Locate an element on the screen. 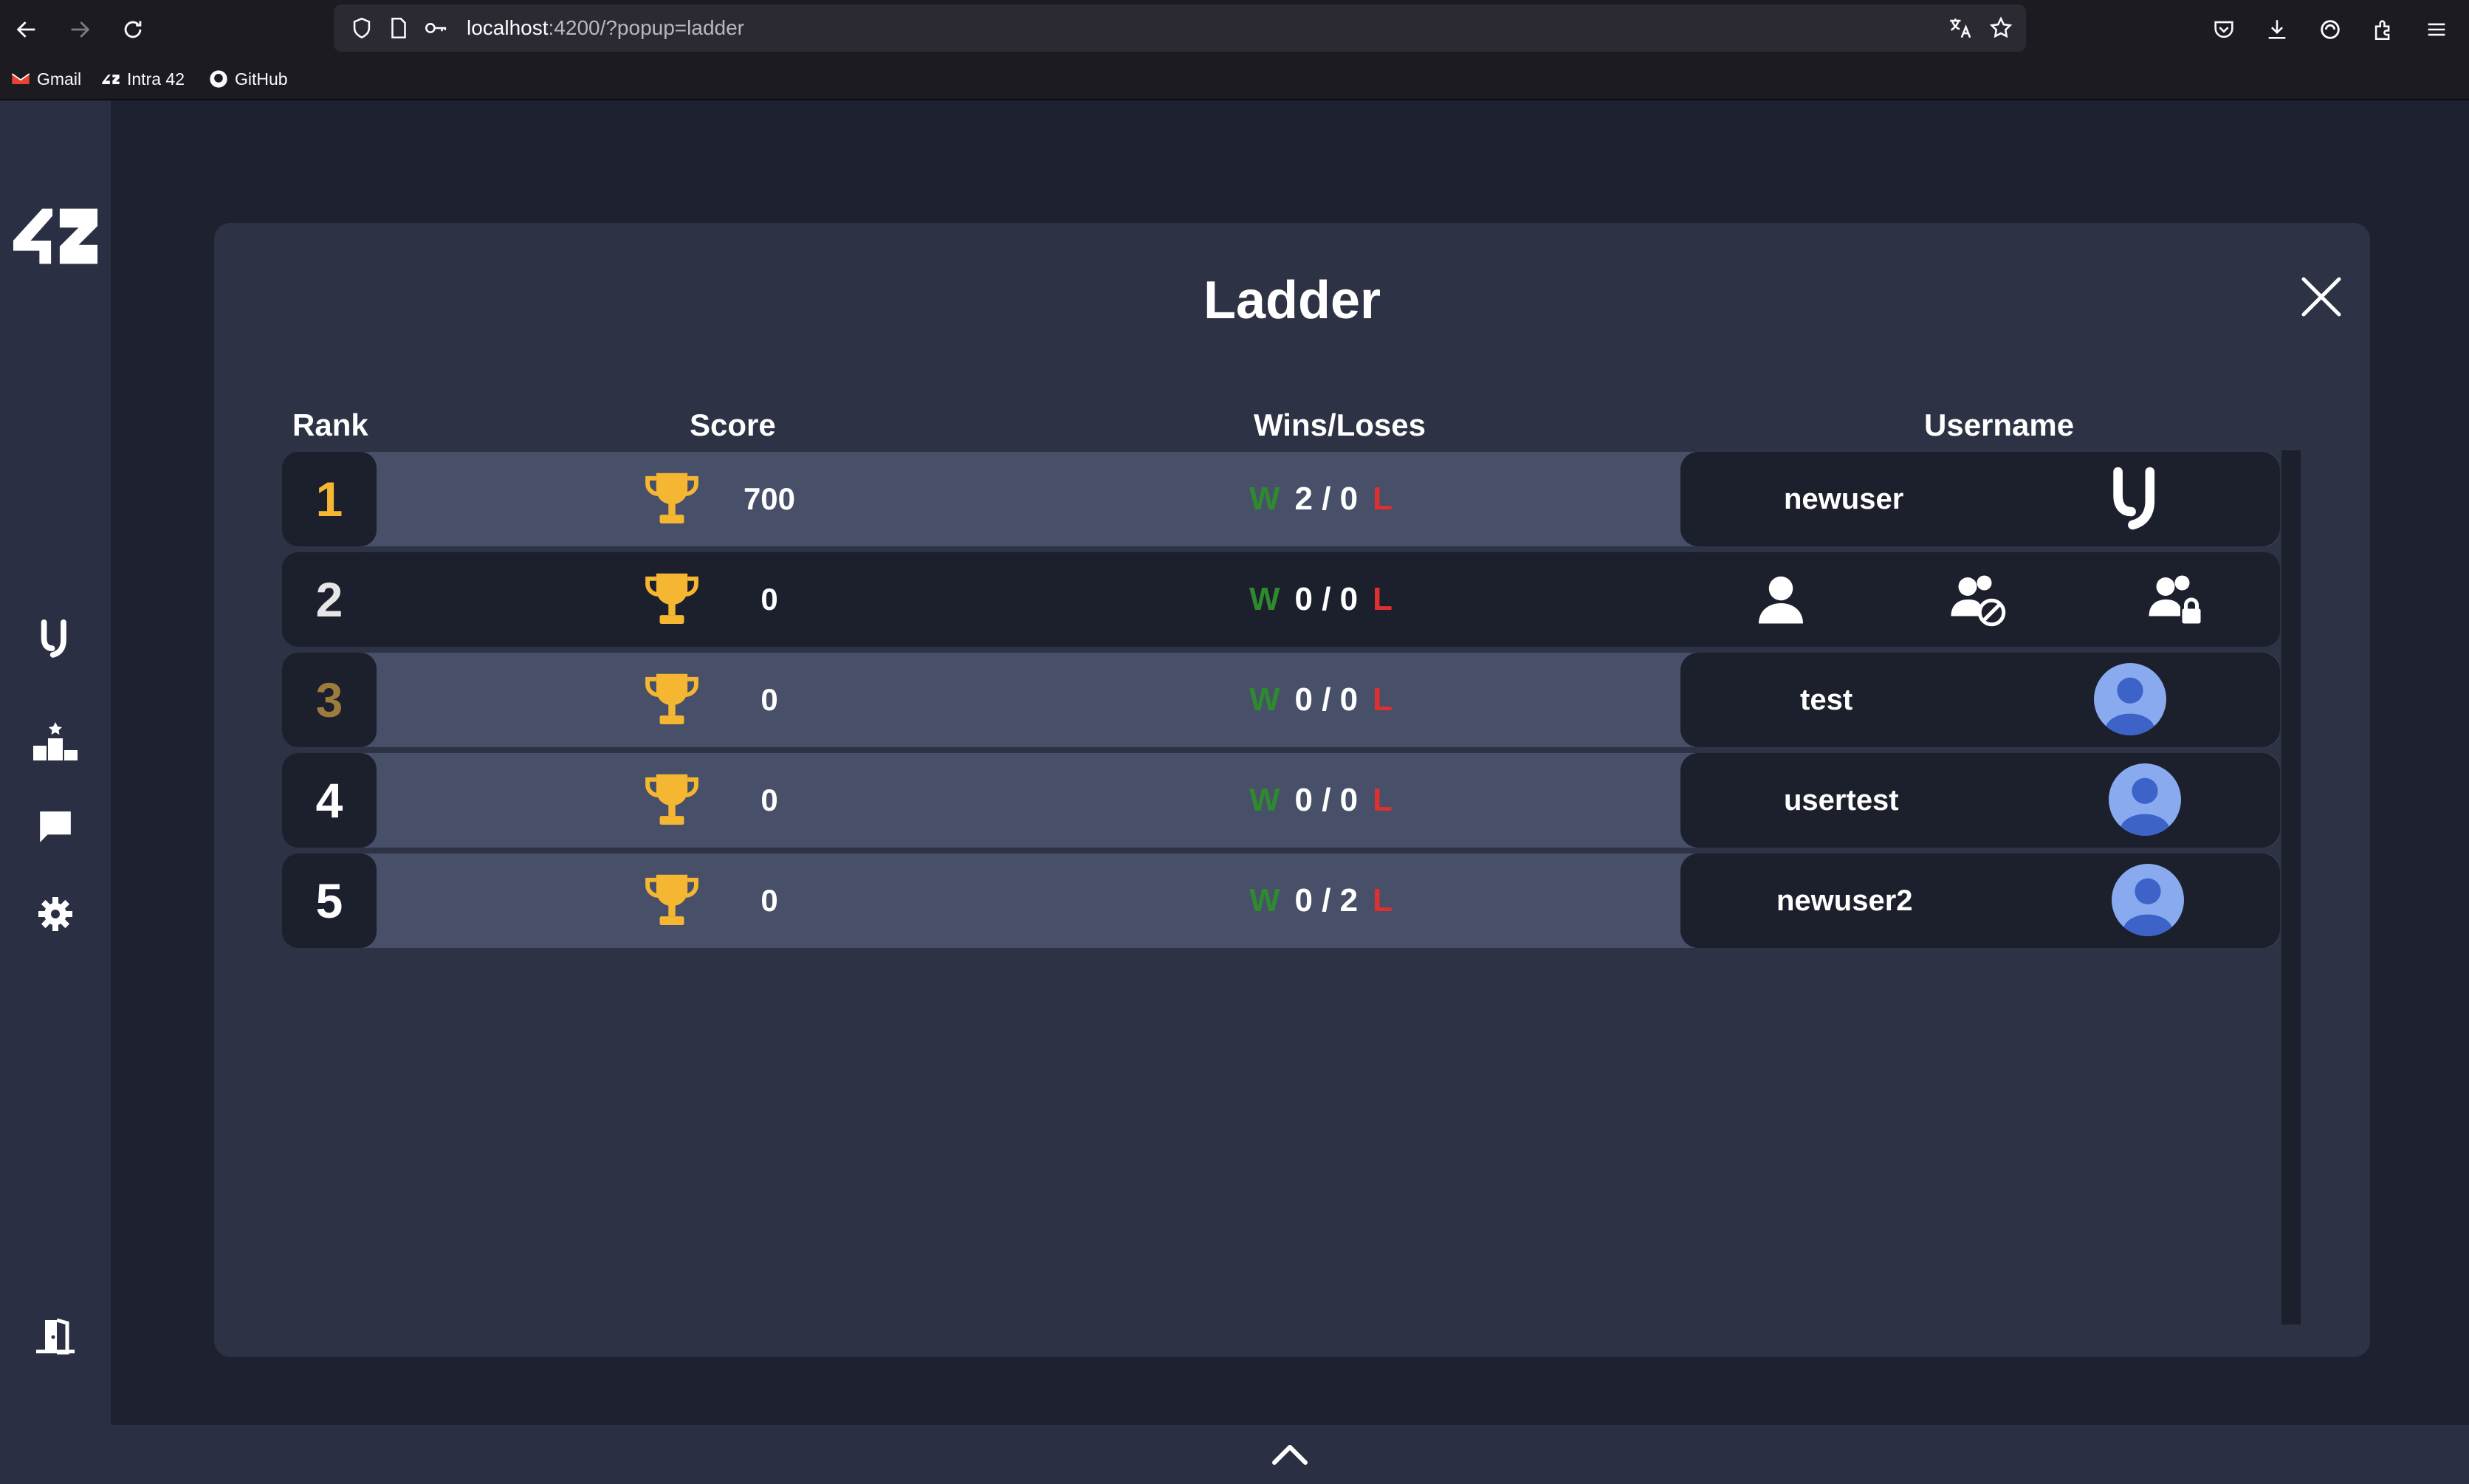 Image resolution: width=2469 pixels, height=1484 pixels. username: usertest is located at coordinates (1842, 801).